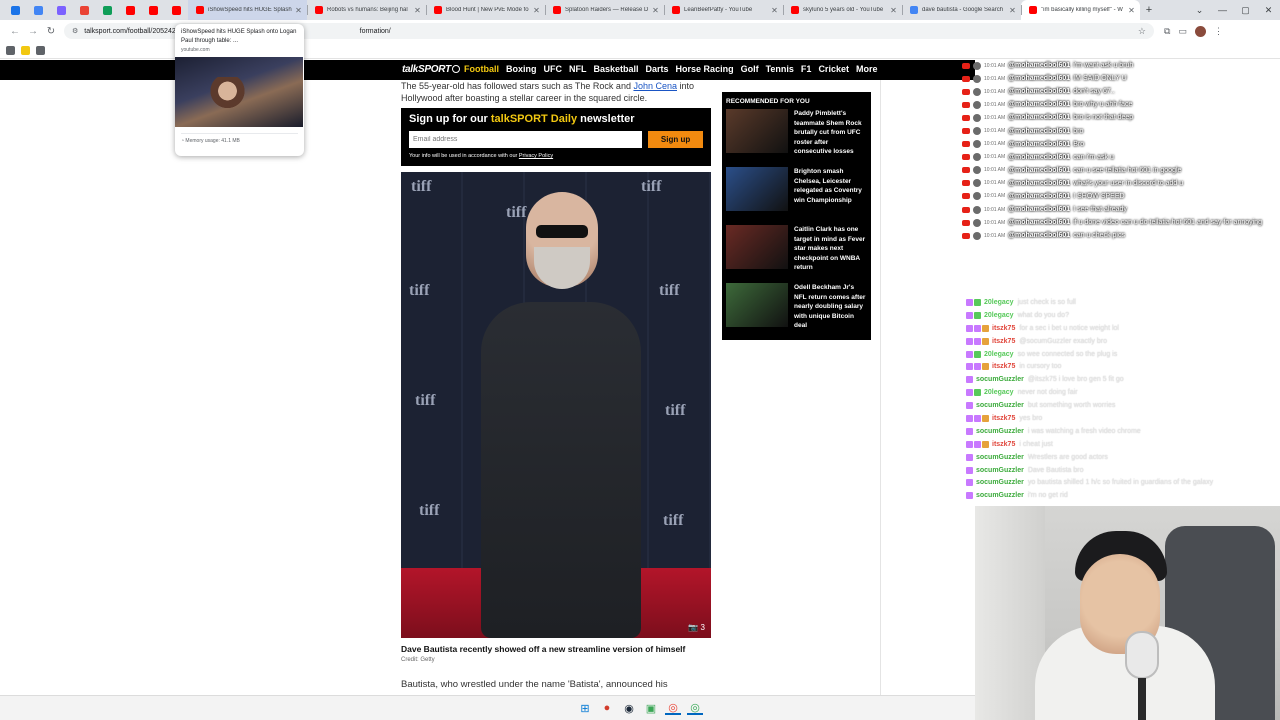 Image resolution: width=1280 pixels, height=720 pixels. I want to click on chat-text: what's your user in discord to add u, so click(1128, 183).